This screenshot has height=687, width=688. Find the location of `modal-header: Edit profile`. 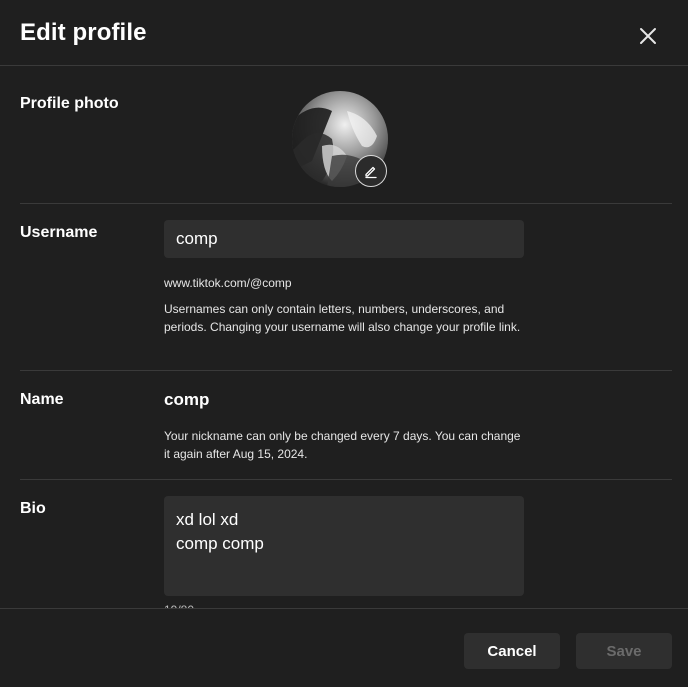

modal-header: Edit profile is located at coordinates (344, 33).